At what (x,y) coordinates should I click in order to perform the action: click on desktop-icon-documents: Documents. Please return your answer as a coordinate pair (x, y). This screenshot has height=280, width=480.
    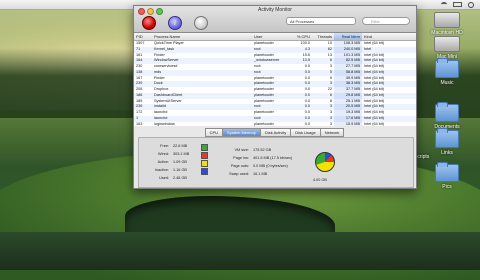
    Looking at the image, I should click on (447, 116).